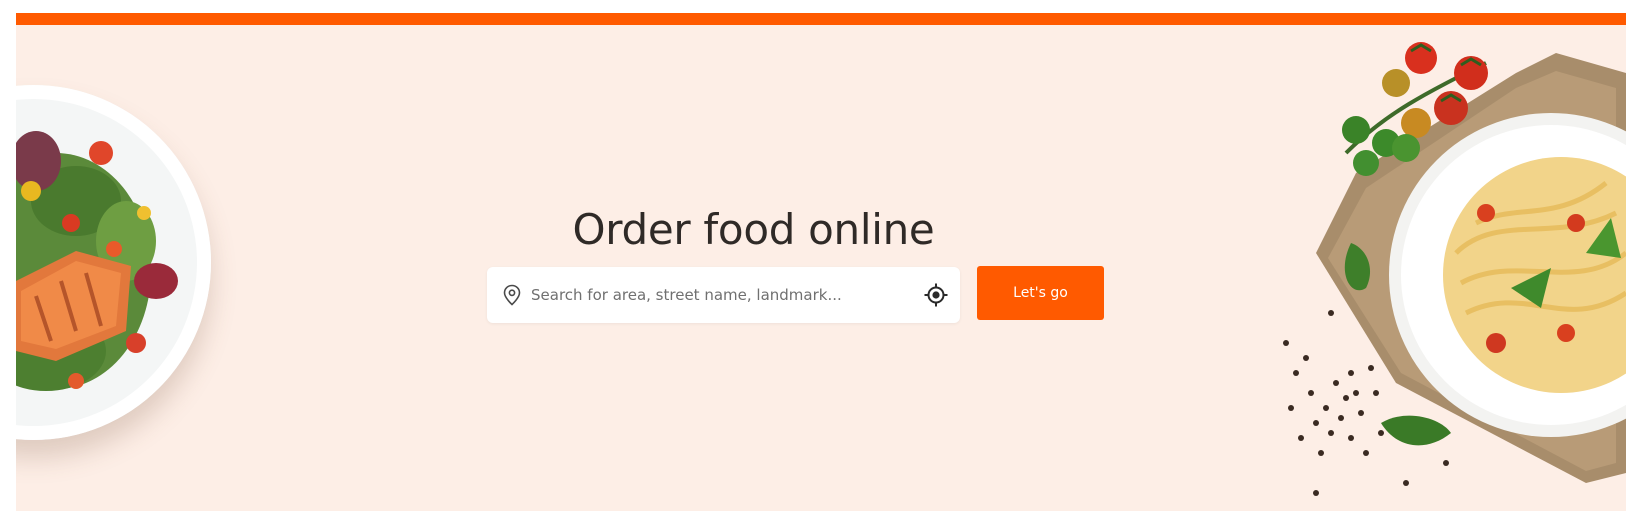 Image resolution: width=1640 pixels, height=524 pixels. I want to click on salad-food-image, so click(97, 261).